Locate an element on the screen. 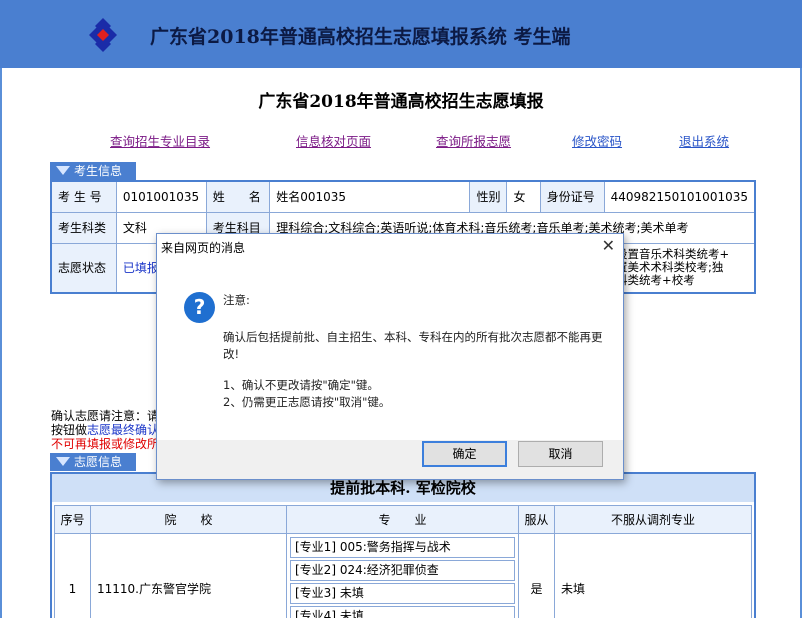 The height and width of the screenshot is (618, 802). row-no: 1 is located at coordinates (72, 575).